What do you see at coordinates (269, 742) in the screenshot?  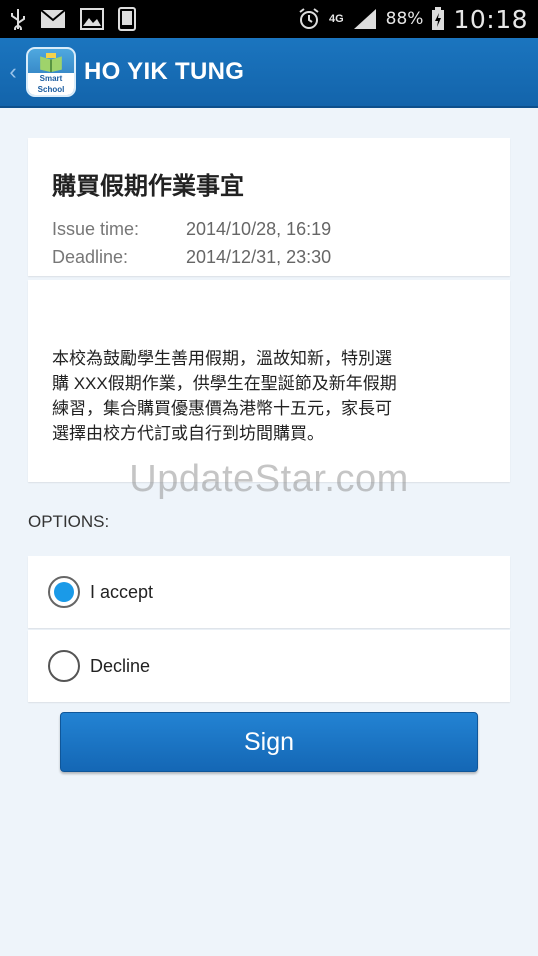 I see `sign-button: Sign` at bounding box center [269, 742].